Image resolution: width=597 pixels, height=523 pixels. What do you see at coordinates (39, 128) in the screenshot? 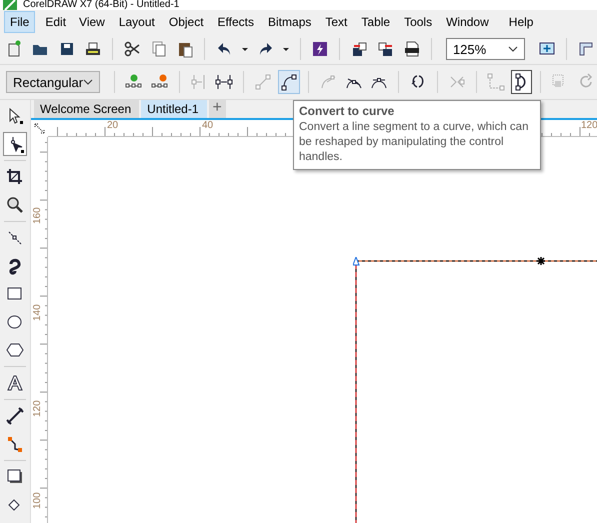
I see `ruler-origin-icon` at bounding box center [39, 128].